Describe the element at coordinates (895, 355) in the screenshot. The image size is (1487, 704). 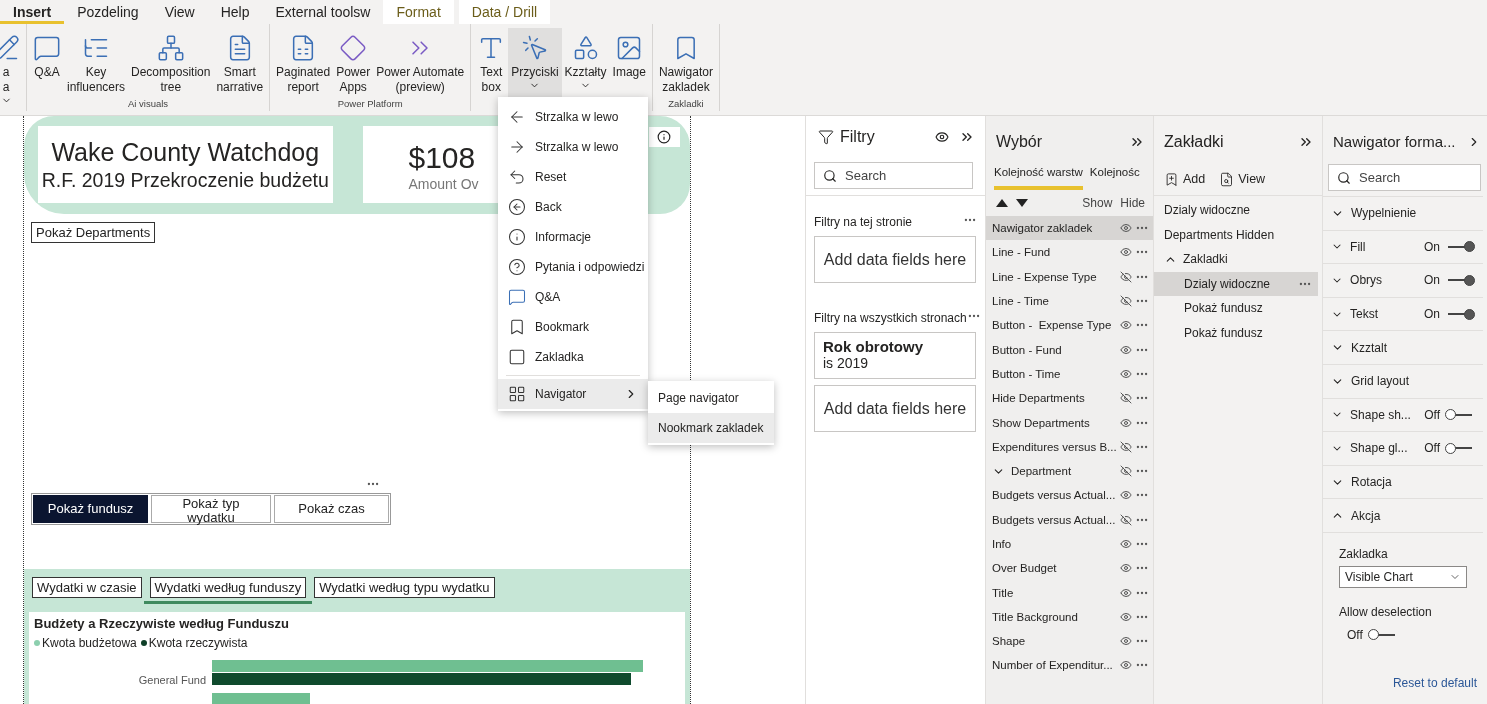
I see `filter-card: Rok obrotowy is 2019` at that location.